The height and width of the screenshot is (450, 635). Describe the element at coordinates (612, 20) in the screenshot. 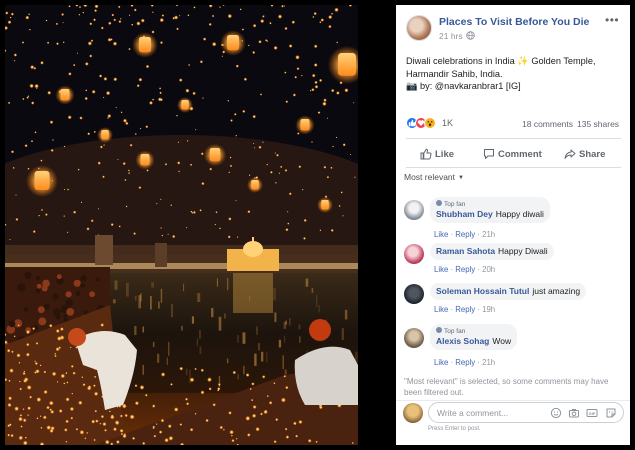

I see `more-options-icon: •••` at that location.